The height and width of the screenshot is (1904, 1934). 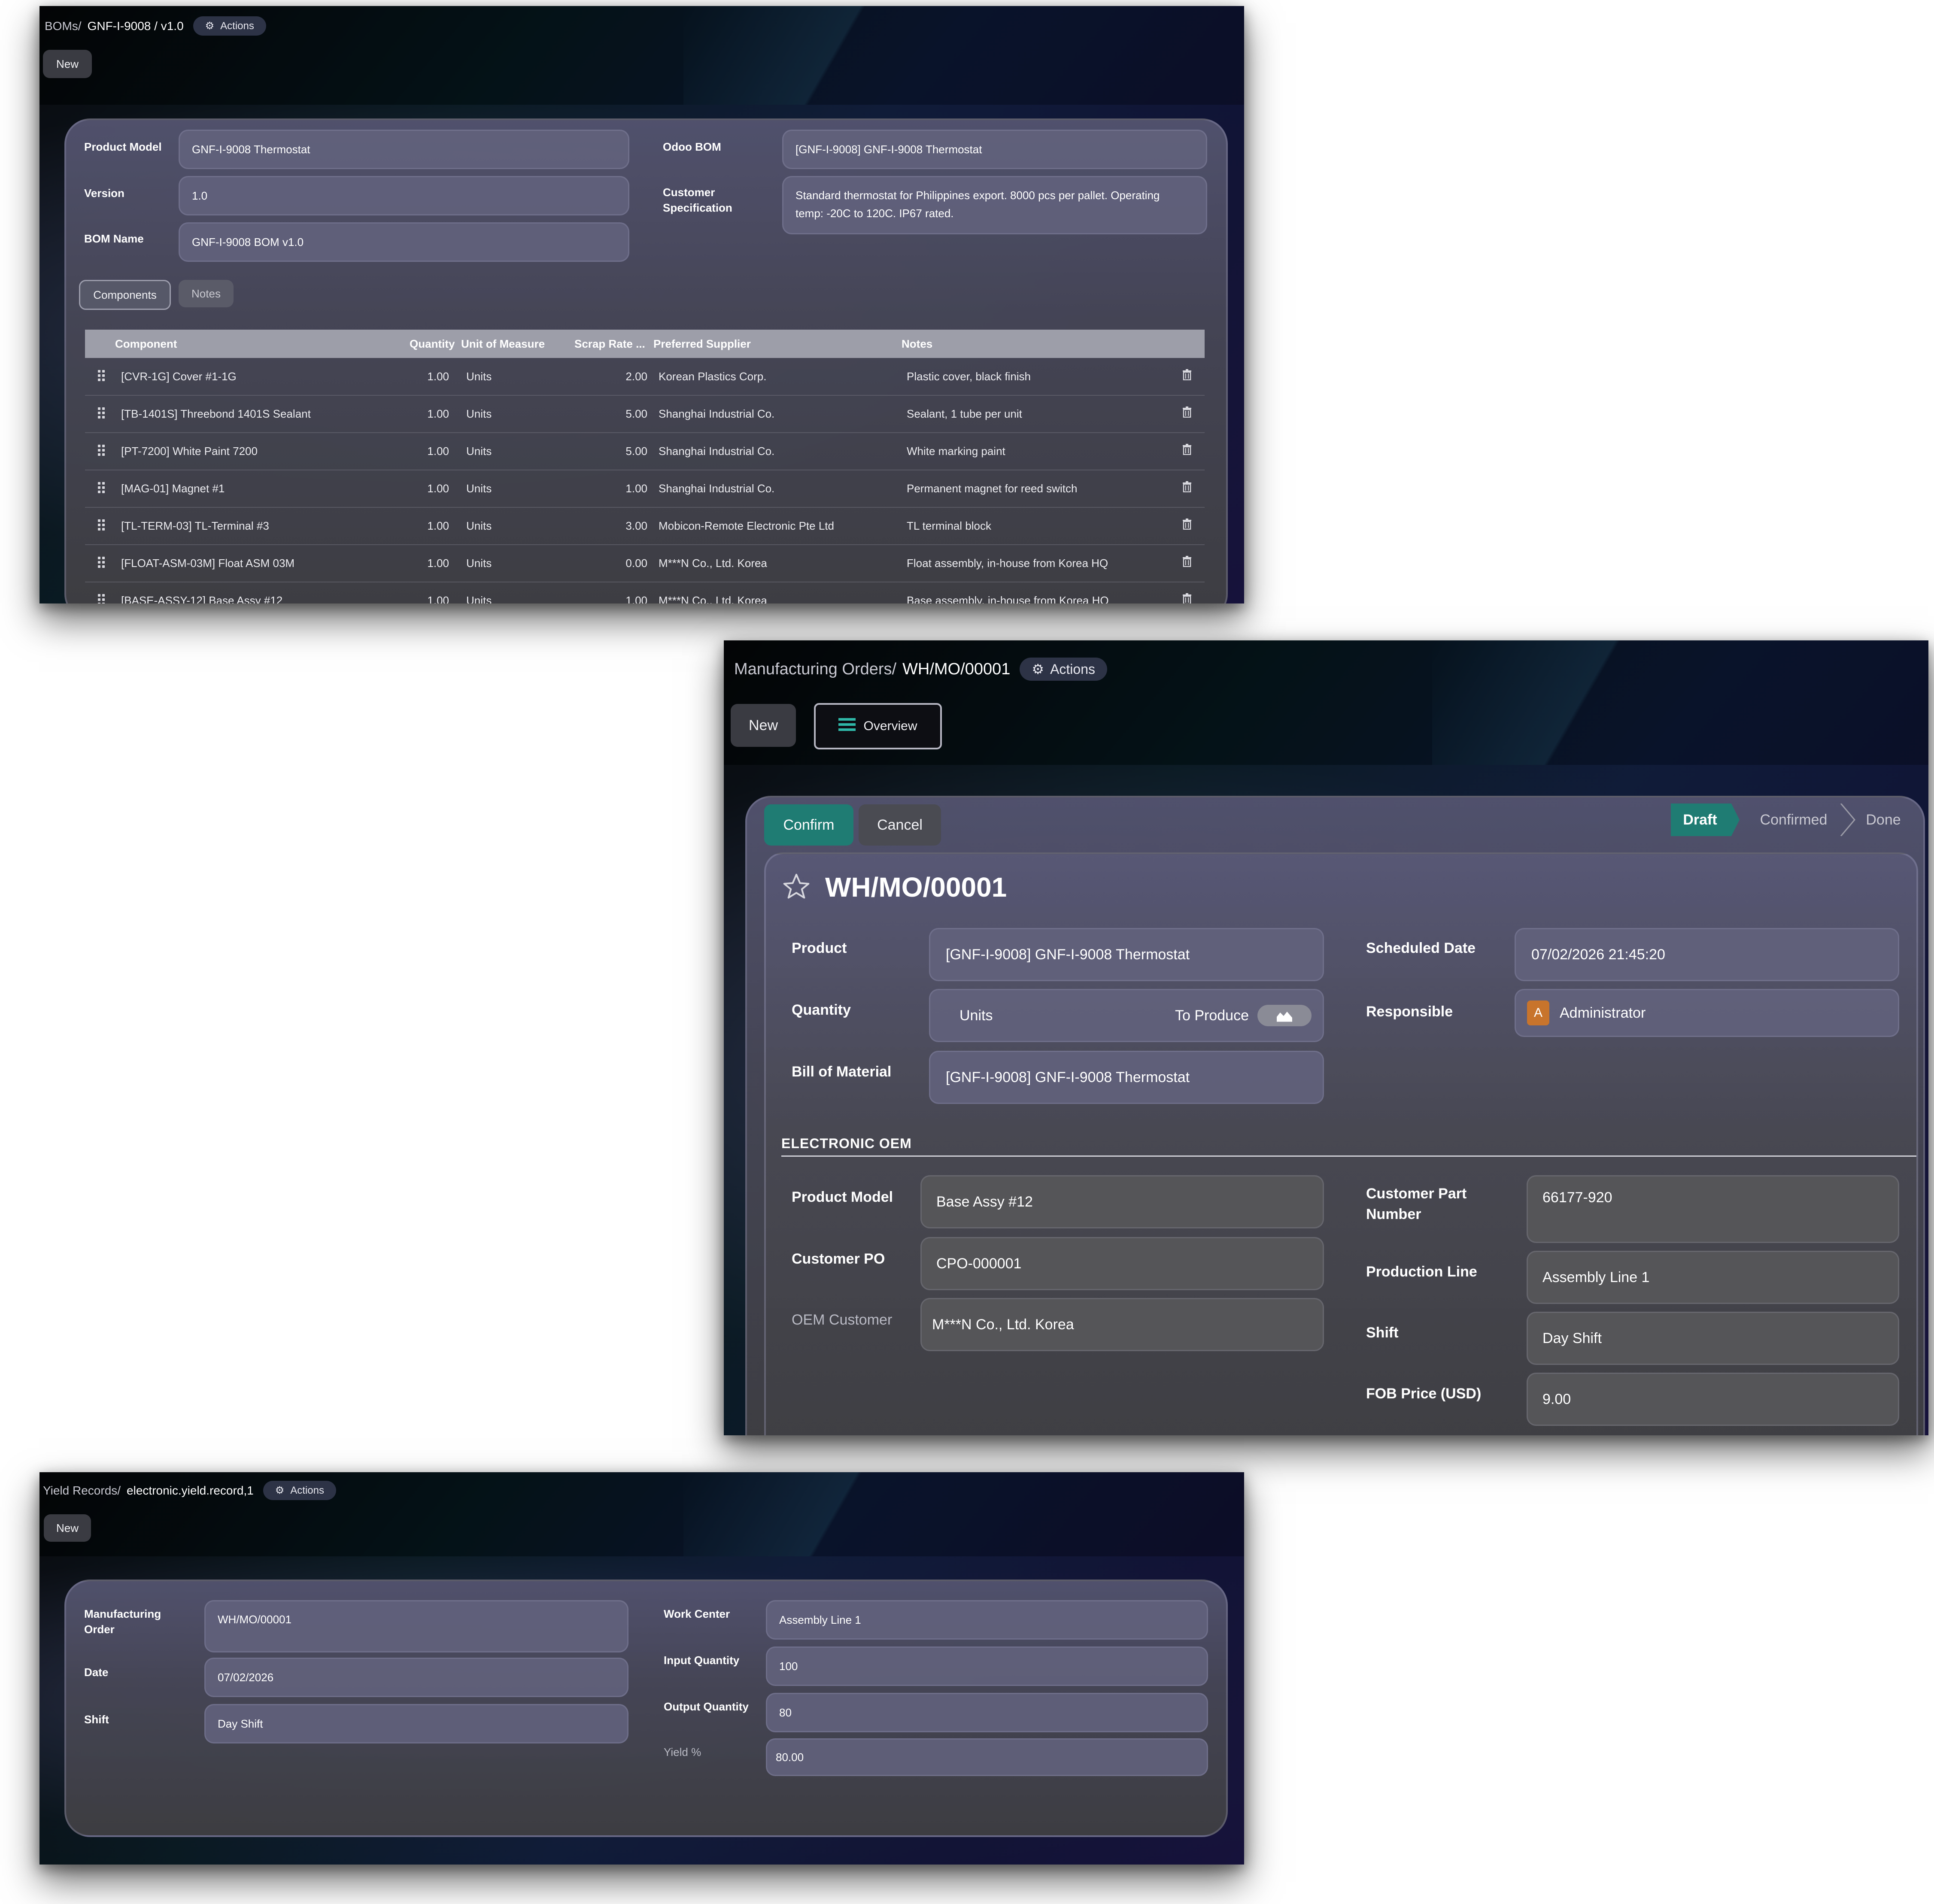 What do you see at coordinates (1122, 1201) in the screenshot?
I see `oem-product-model-field: Base Assy #12` at bounding box center [1122, 1201].